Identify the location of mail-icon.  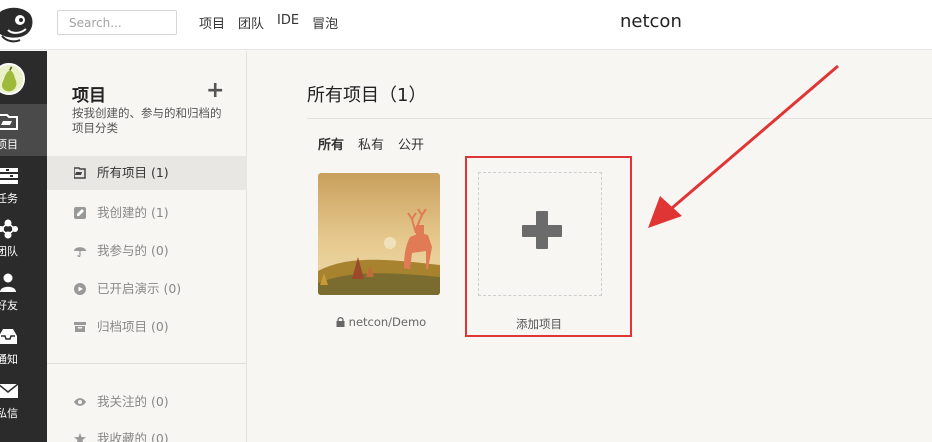
(9, 390).